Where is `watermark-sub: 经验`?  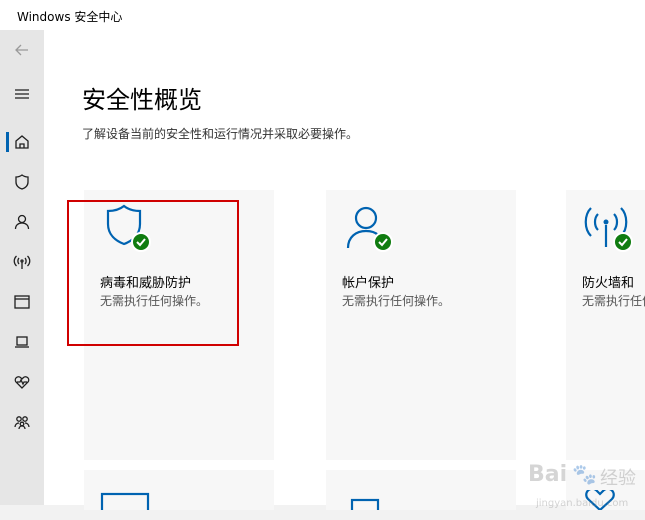
watermark-sub: 经验 is located at coordinates (618, 478).